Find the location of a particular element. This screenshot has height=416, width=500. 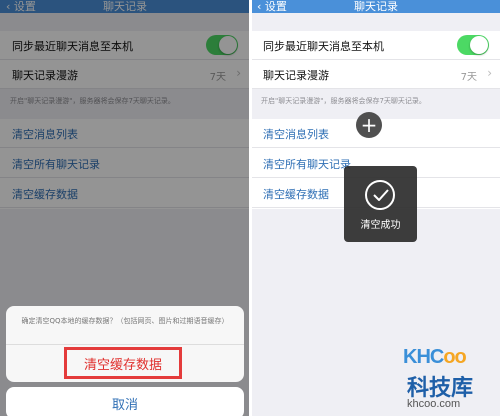

clear-cache-label: 清空缓存数据 is located at coordinates (296, 194).